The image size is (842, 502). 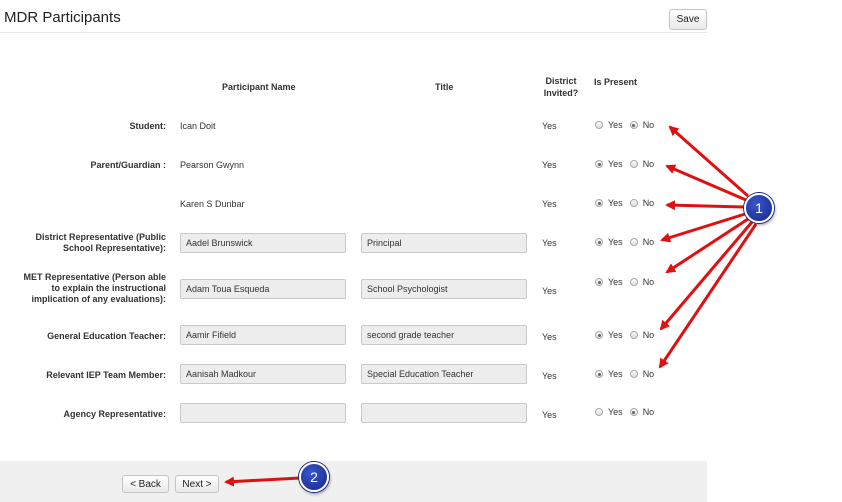 I want to click on callout-badge-1: 1, so click(x=759, y=208).